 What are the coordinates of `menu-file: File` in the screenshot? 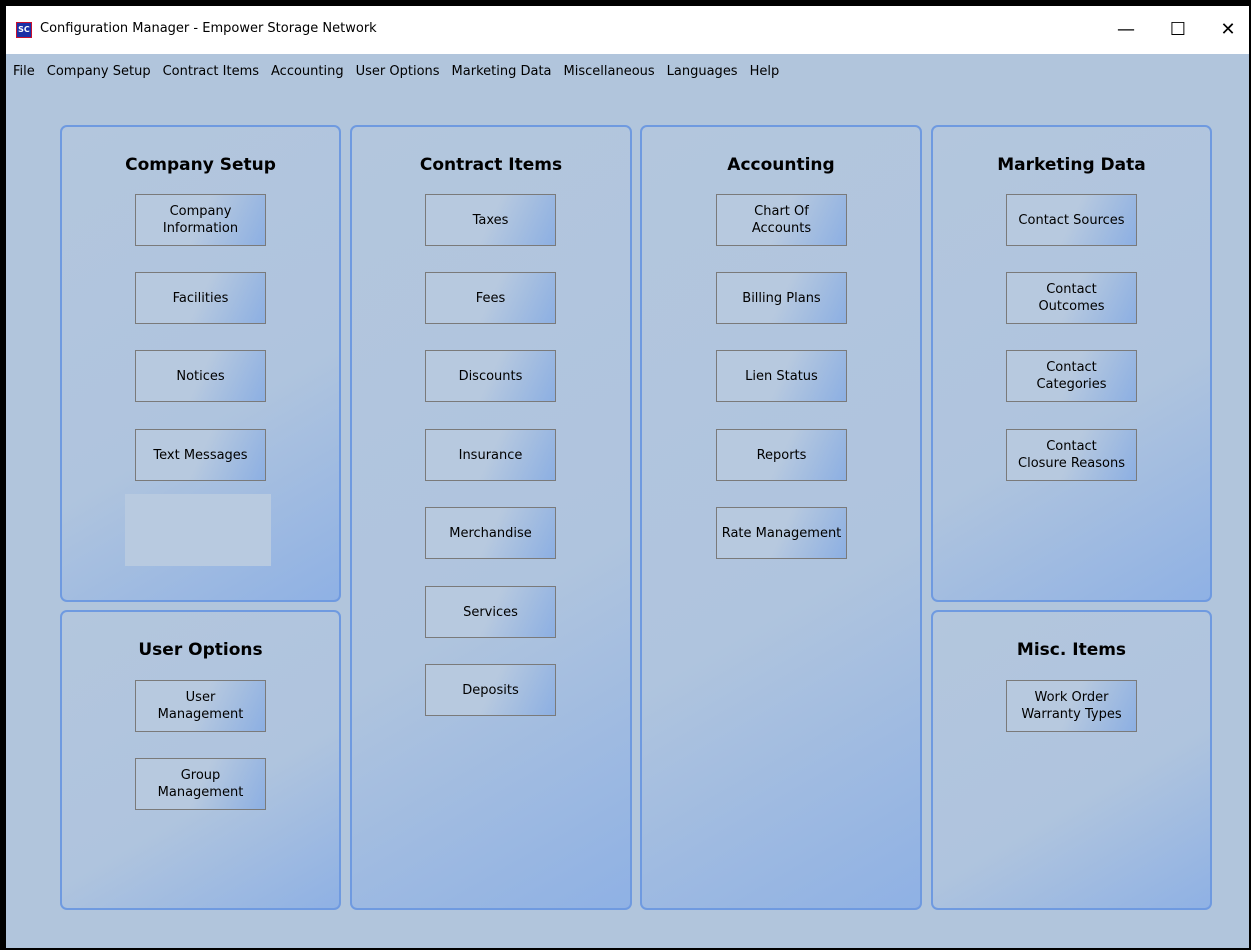 It's located at (23, 71).